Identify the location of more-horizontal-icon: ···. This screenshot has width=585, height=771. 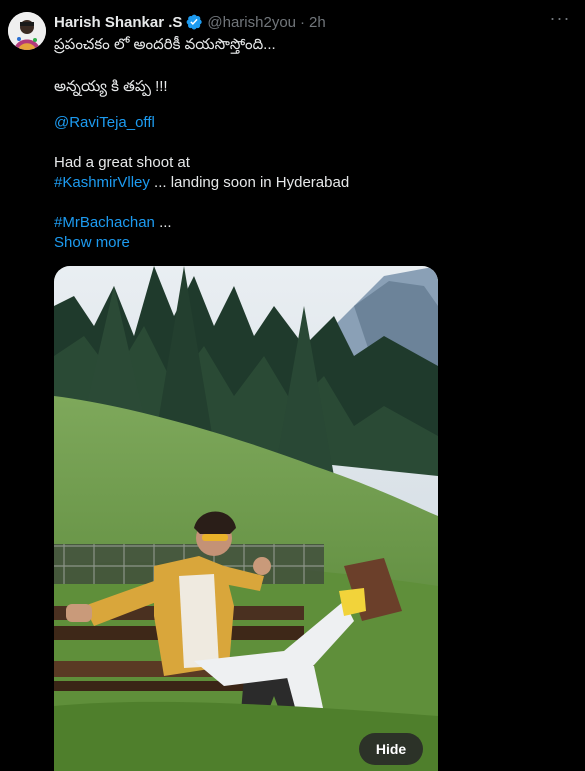
(560, 20).